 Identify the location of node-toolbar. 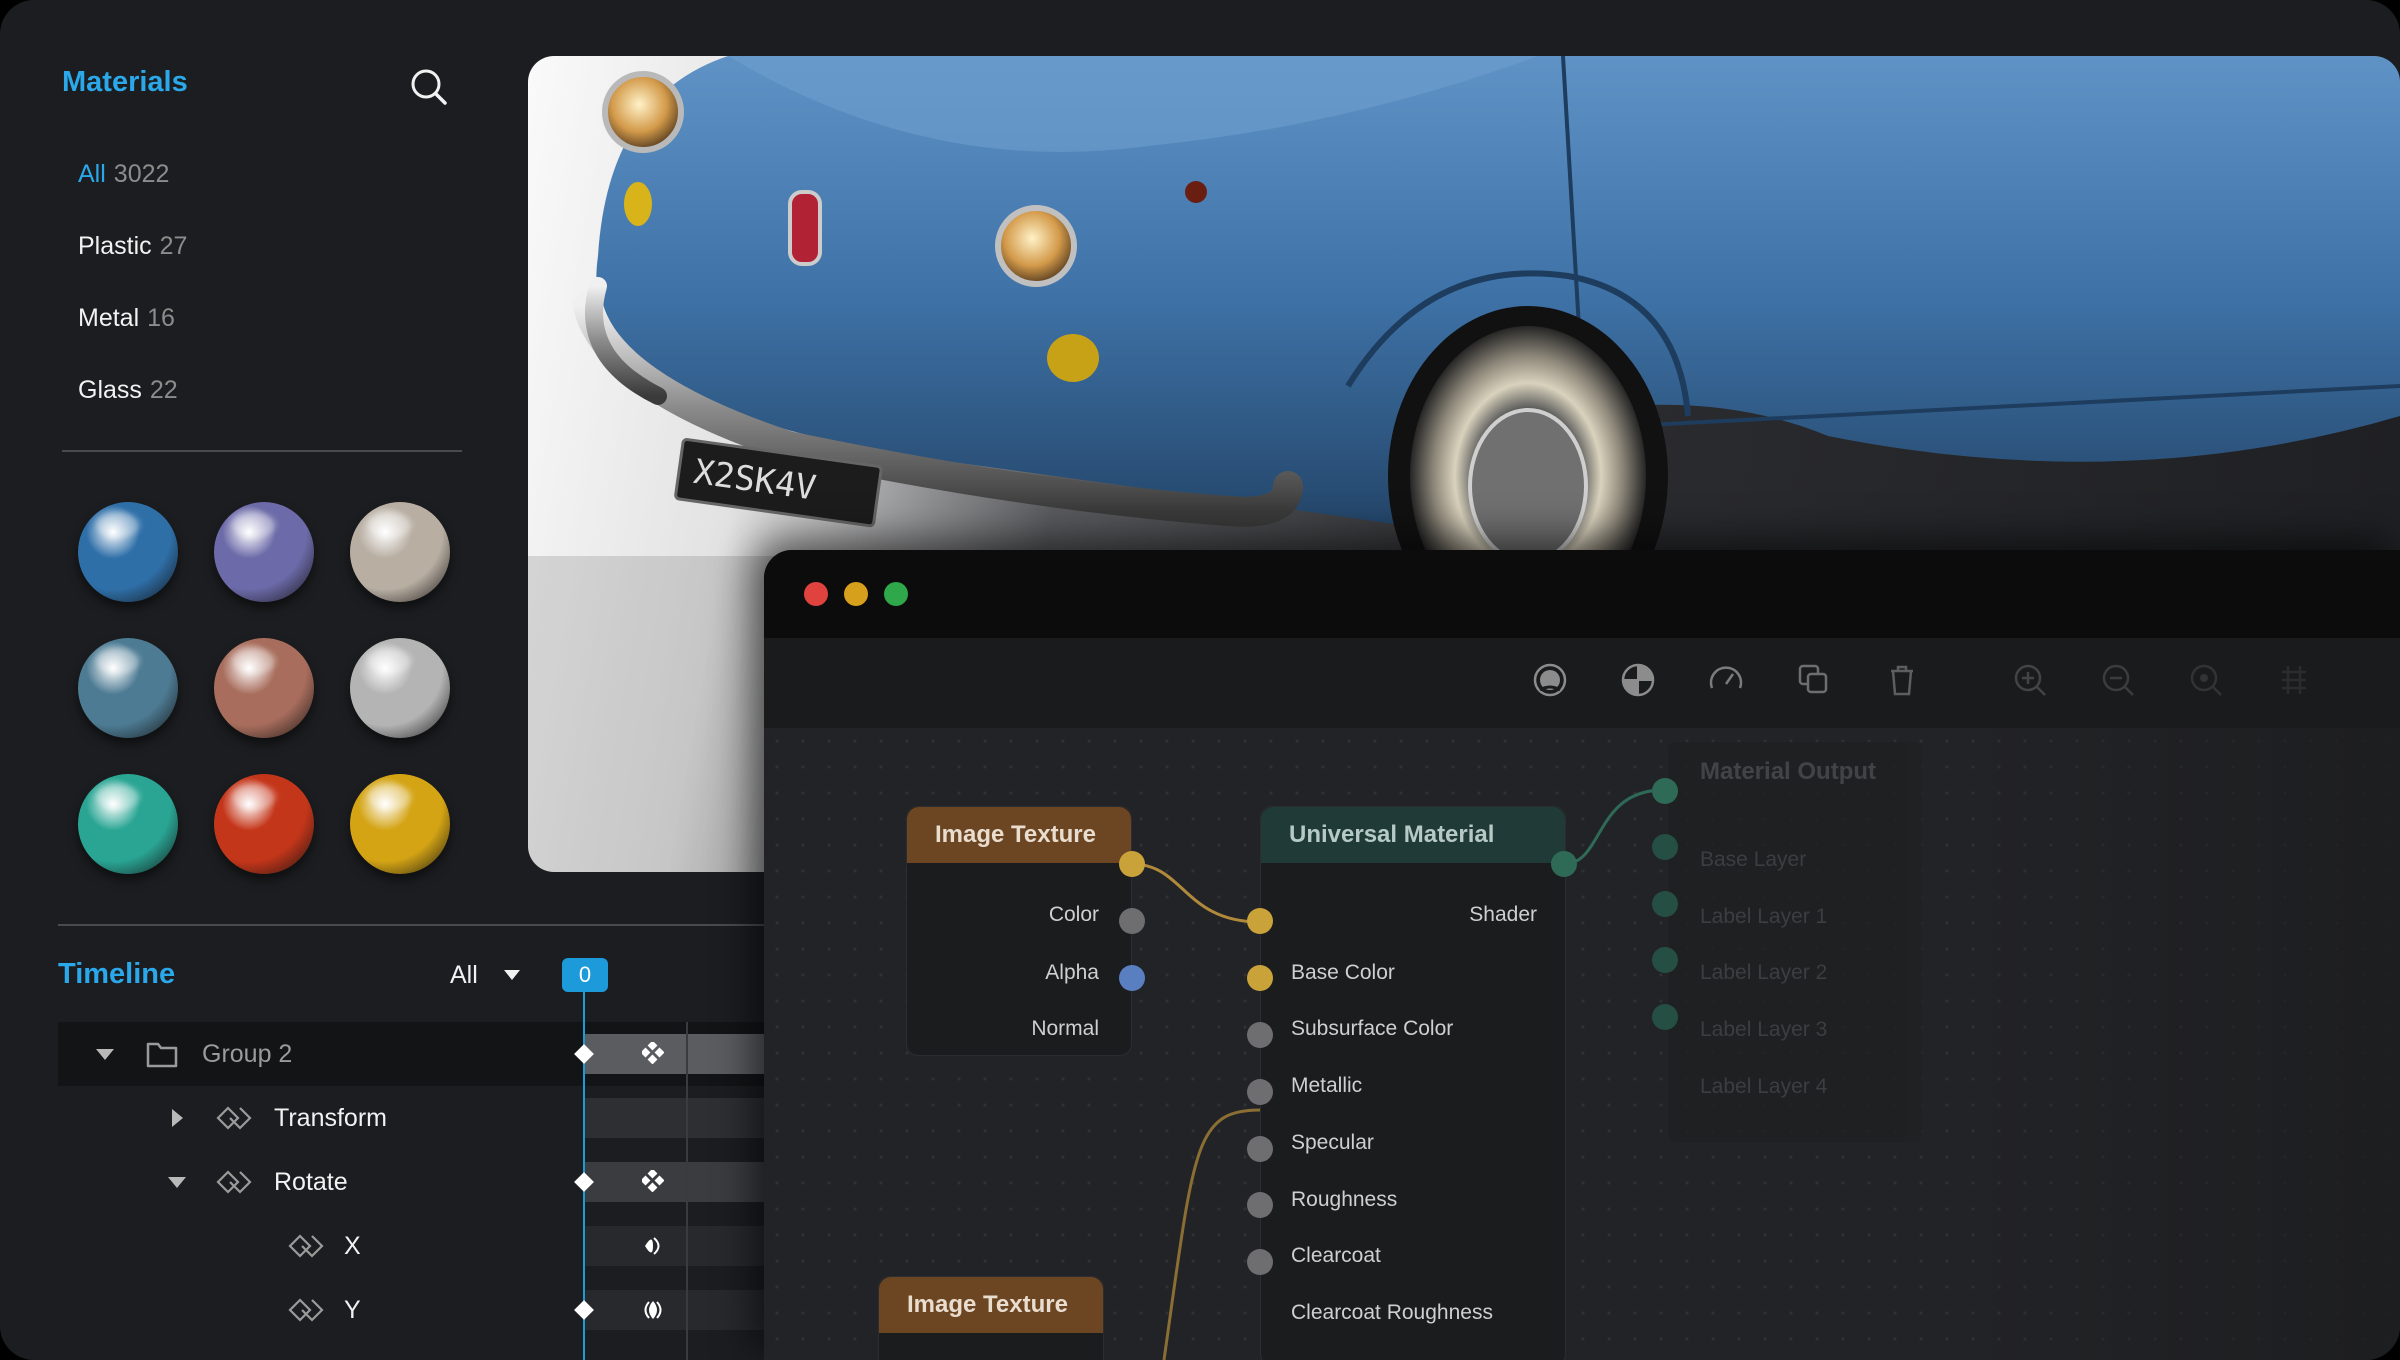
(1582, 683).